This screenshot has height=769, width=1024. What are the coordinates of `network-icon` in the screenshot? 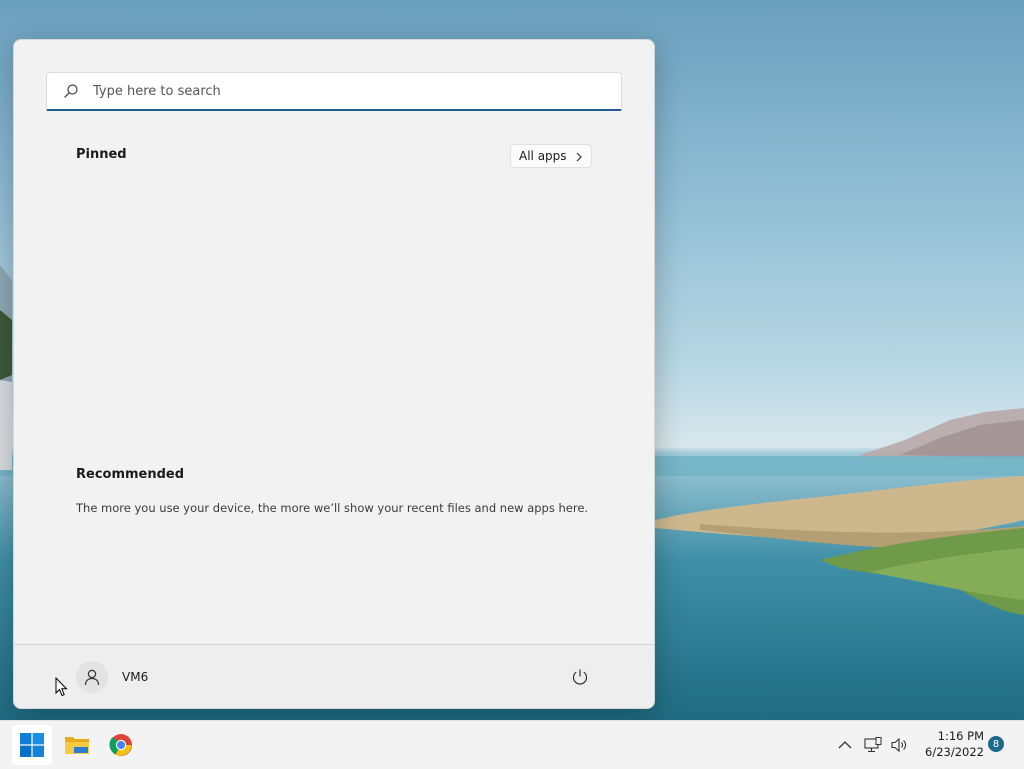 It's located at (873, 745).